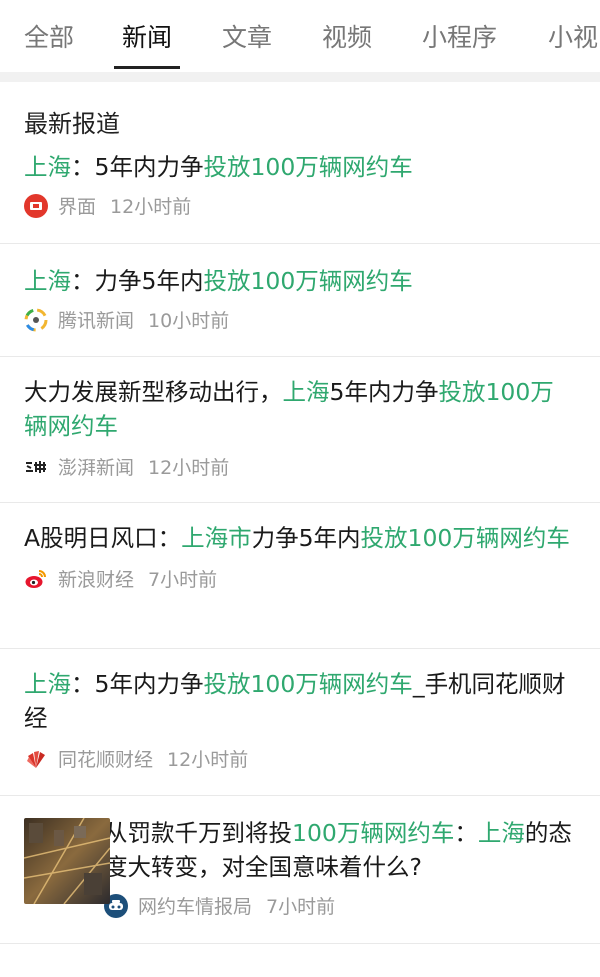 The image size is (600, 977). What do you see at coordinates (198, 833) in the screenshot?
I see `headline-text: 从罚款千万到将投` at bounding box center [198, 833].